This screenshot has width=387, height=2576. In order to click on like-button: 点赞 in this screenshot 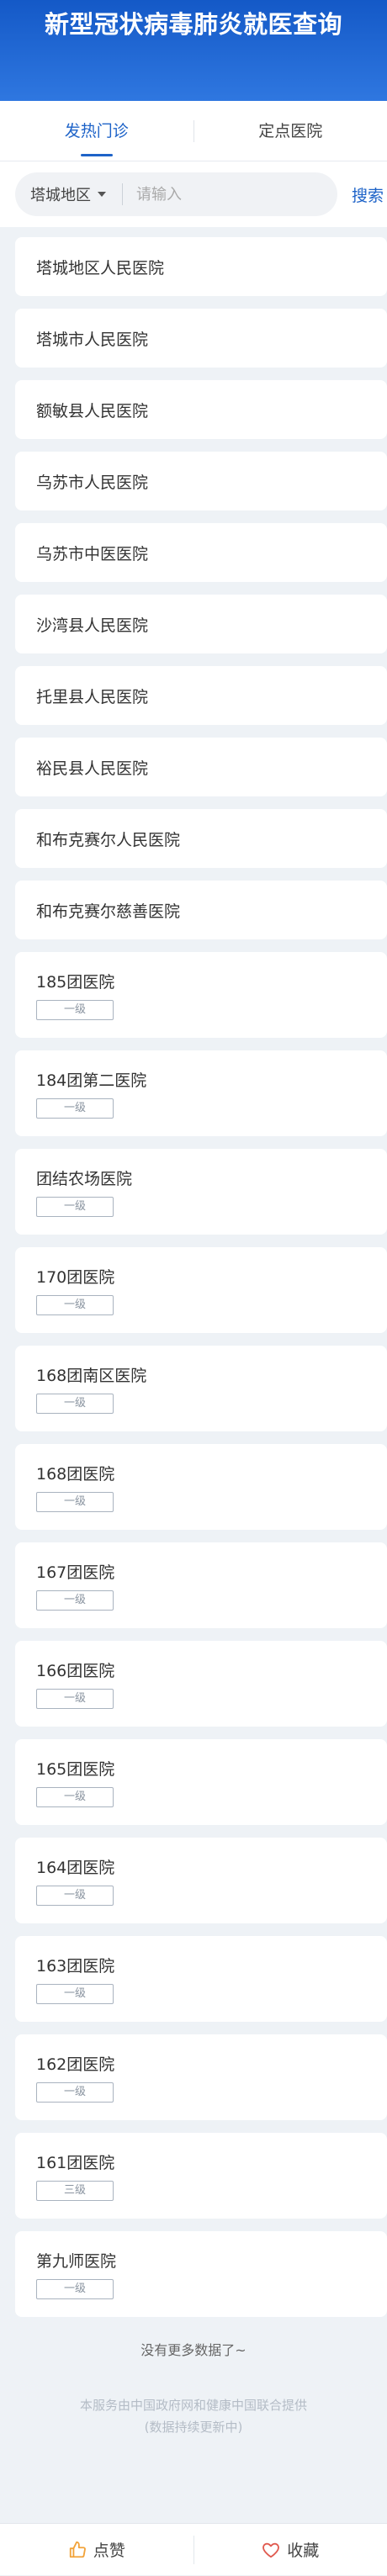, I will do `click(97, 2550)`.